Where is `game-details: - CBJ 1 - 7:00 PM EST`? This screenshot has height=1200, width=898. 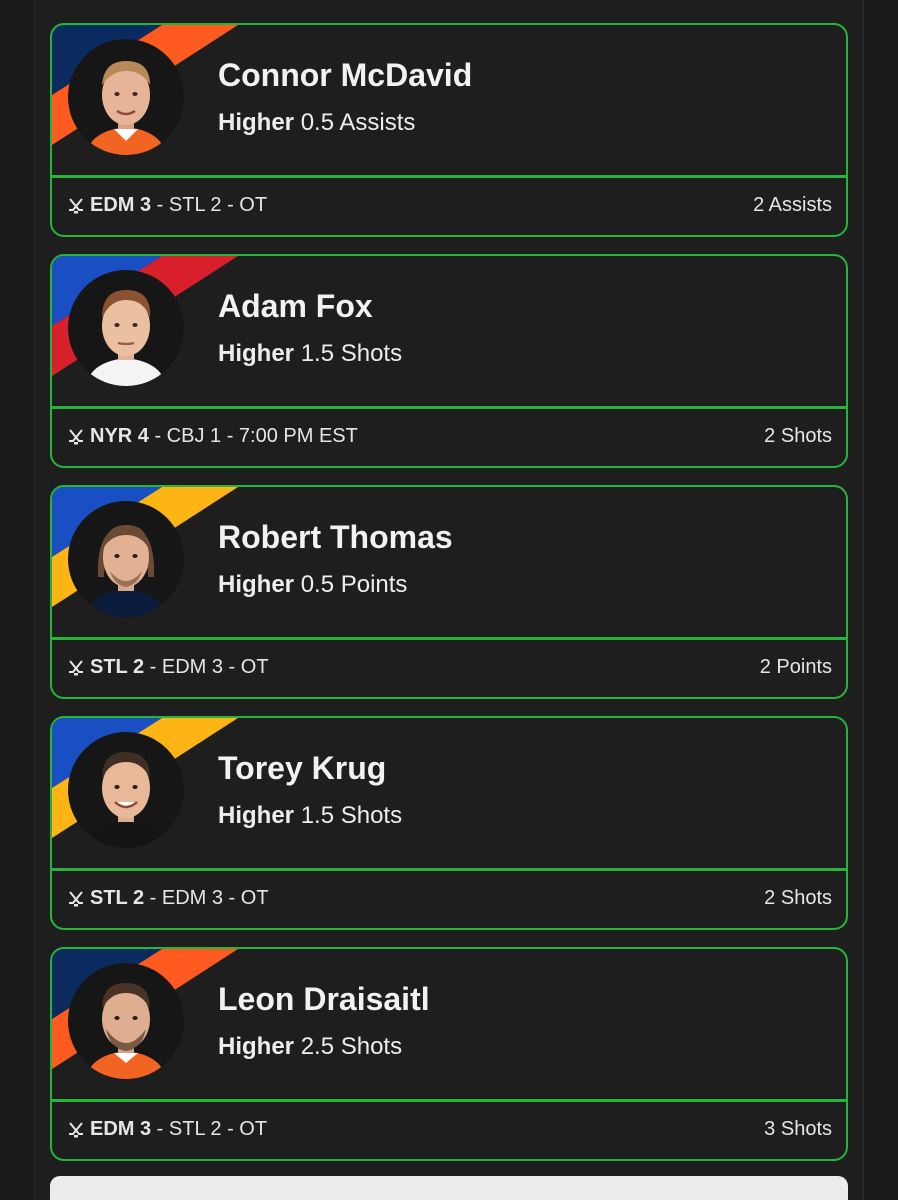
game-details: - CBJ 1 - 7:00 PM EST is located at coordinates (253, 436).